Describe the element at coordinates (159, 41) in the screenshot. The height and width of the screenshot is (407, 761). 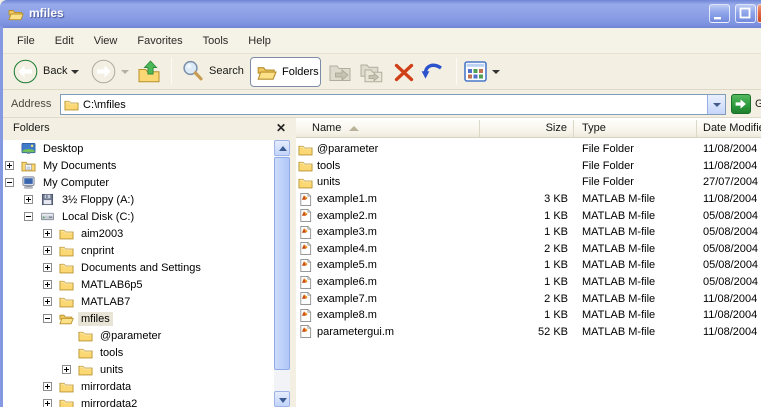
I see `menu-item-favorites: Favorites` at that location.